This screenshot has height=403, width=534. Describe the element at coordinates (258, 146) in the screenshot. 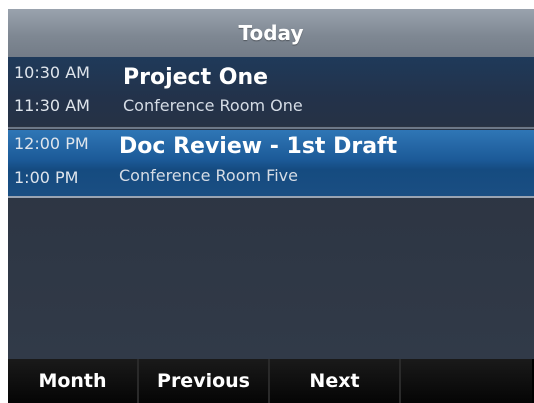

I see `event-title: Doc Review - 1st Draft` at that location.